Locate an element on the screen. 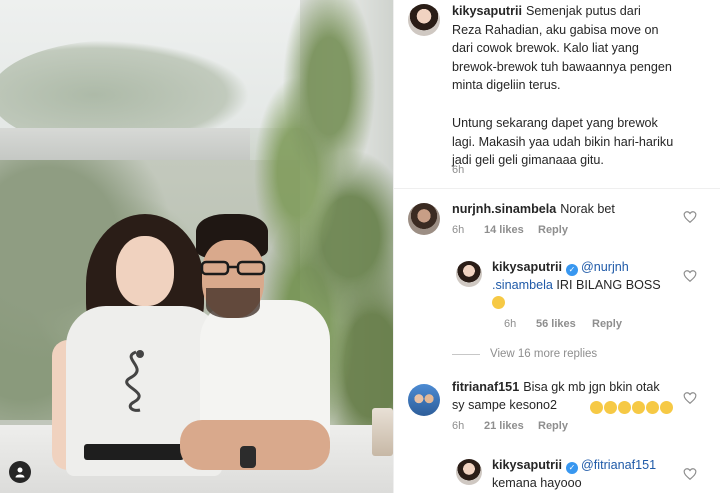  view-more-replies-button: View 16 more replies is located at coordinates (524, 354).